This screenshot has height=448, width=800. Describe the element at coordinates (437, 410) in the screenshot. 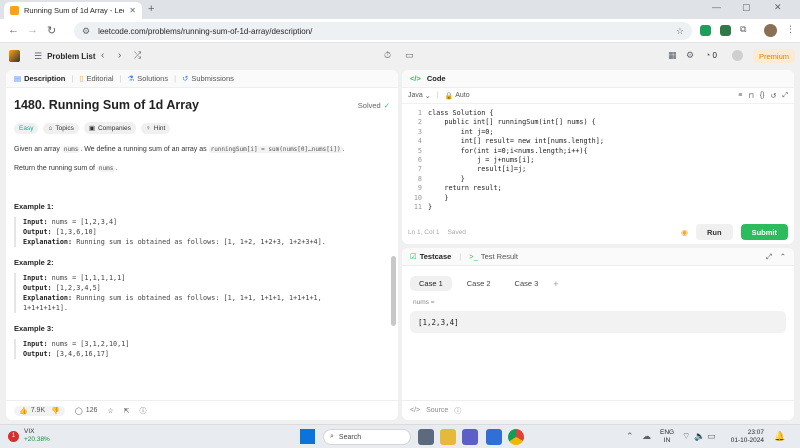

I see `source-label: Source` at that location.